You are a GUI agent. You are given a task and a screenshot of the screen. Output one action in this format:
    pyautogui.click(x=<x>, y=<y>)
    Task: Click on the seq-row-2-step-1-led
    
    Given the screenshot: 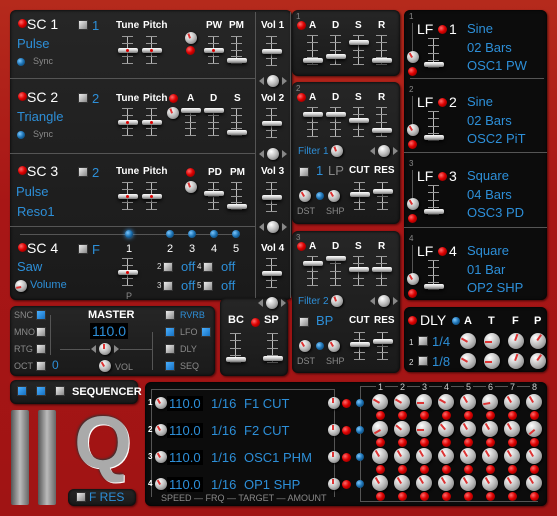 What is the action you would take?
    pyautogui.click(x=380, y=442)
    